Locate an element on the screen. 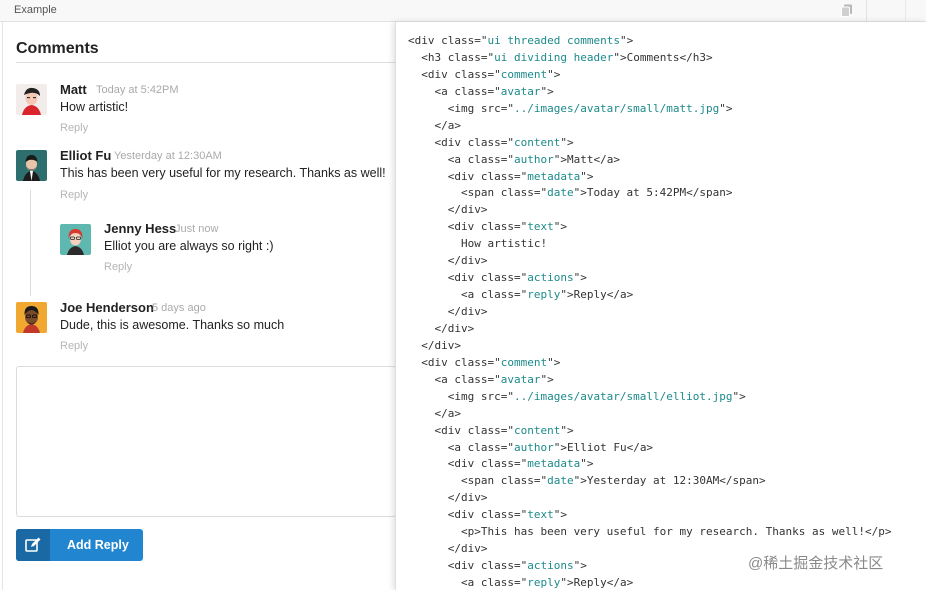 The image size is (926, 590). comment-date: 5 days ago is located at coordinates (179, 308).